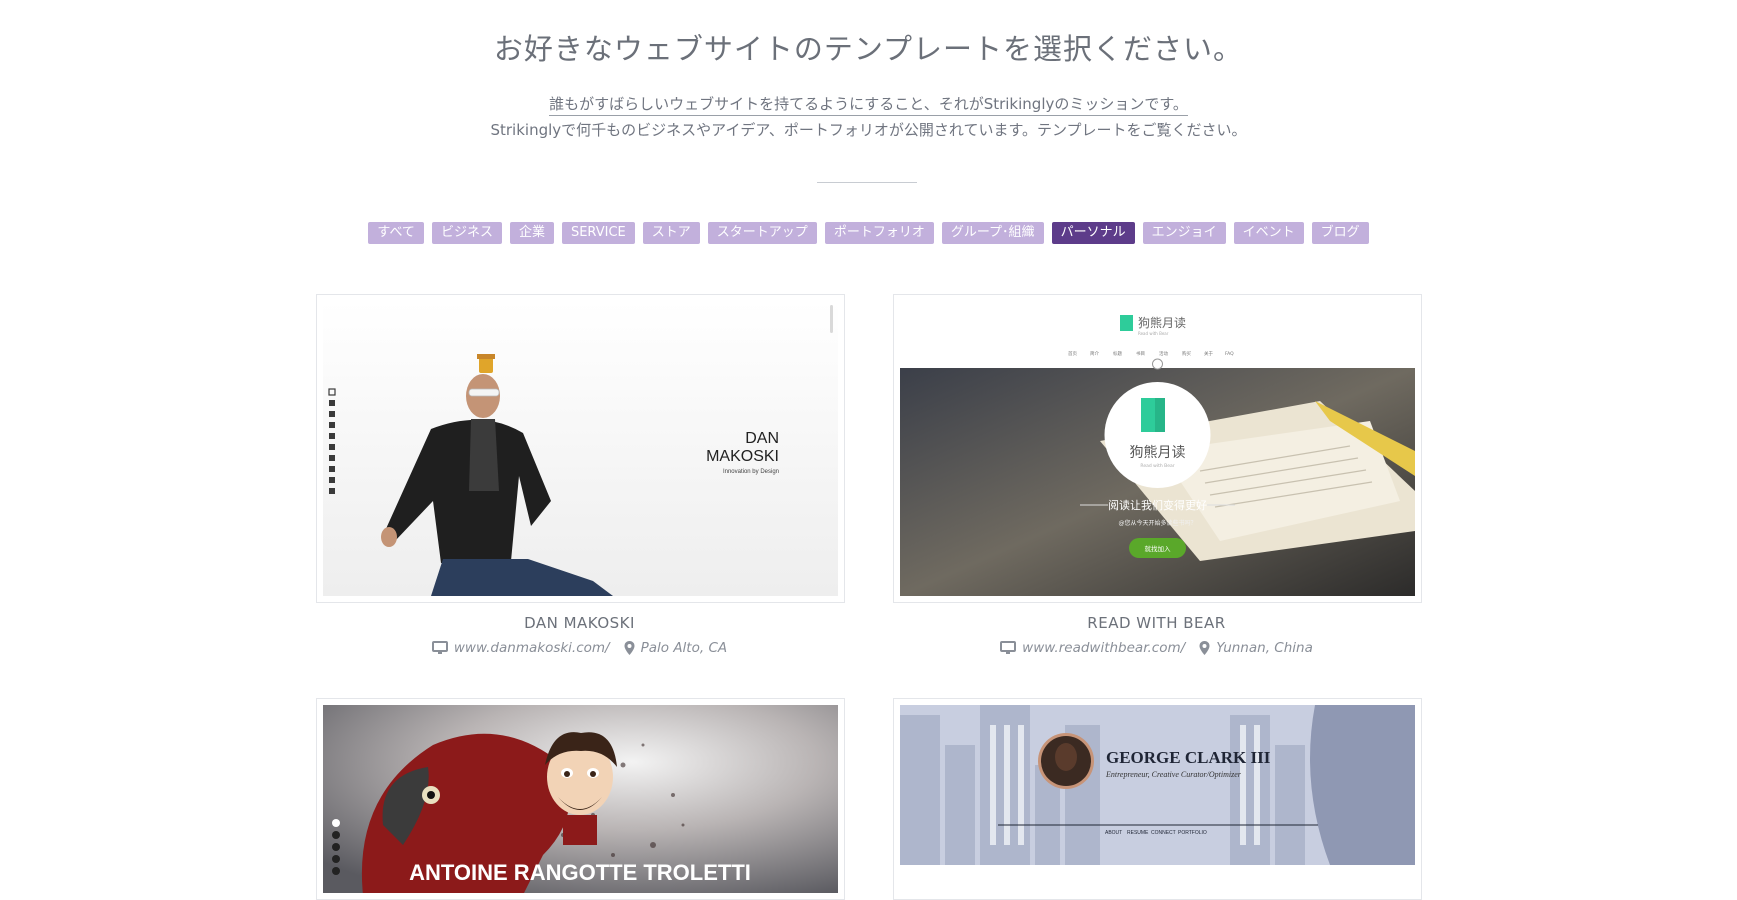 The image size is (1737, 900). I want to click on preview-nav-item: 简介, so click(1094, 353).